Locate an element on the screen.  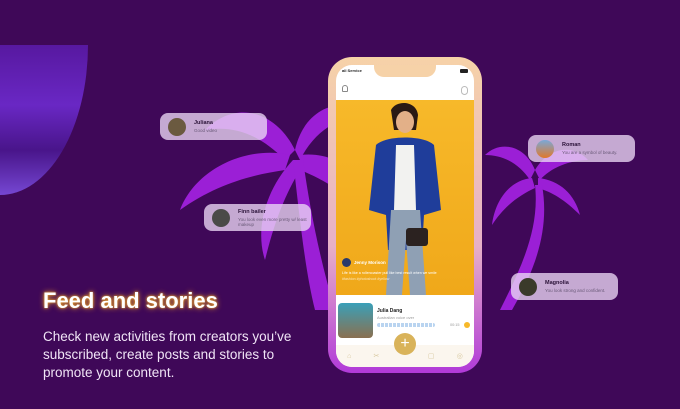
square-icon: ▢ is located at coordinates (431, 356).